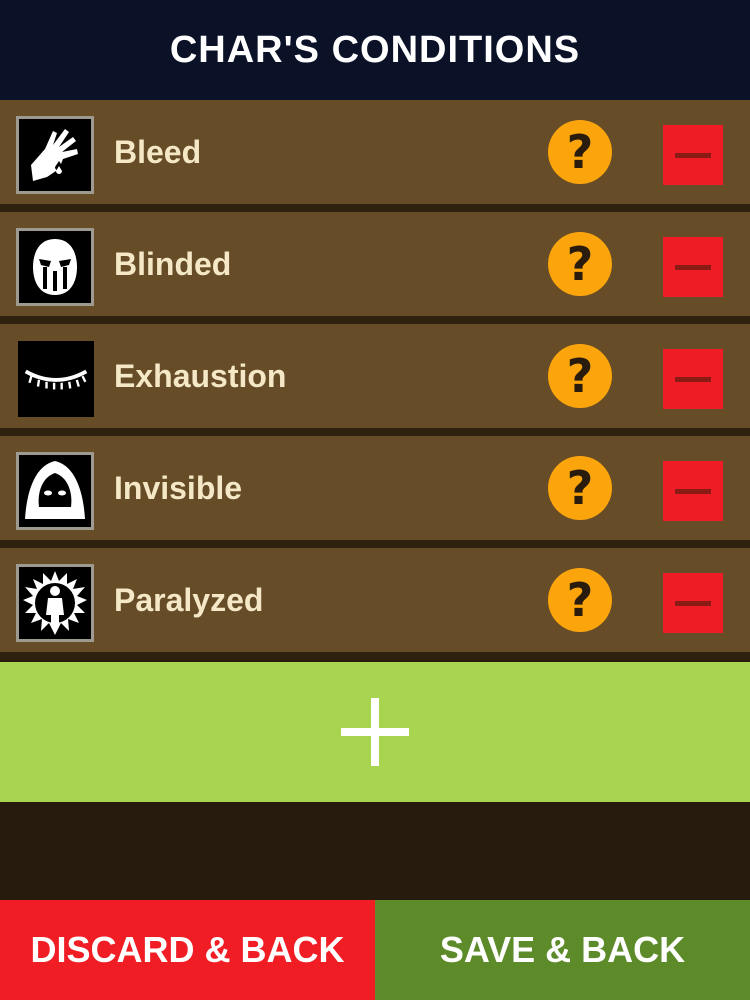 The height and width of the screenshot is (1000, 750). What do you see at coordinates (178, 488) in the screenshot?
I see `condition-label: Invisible` at bounding box center [178, 488].